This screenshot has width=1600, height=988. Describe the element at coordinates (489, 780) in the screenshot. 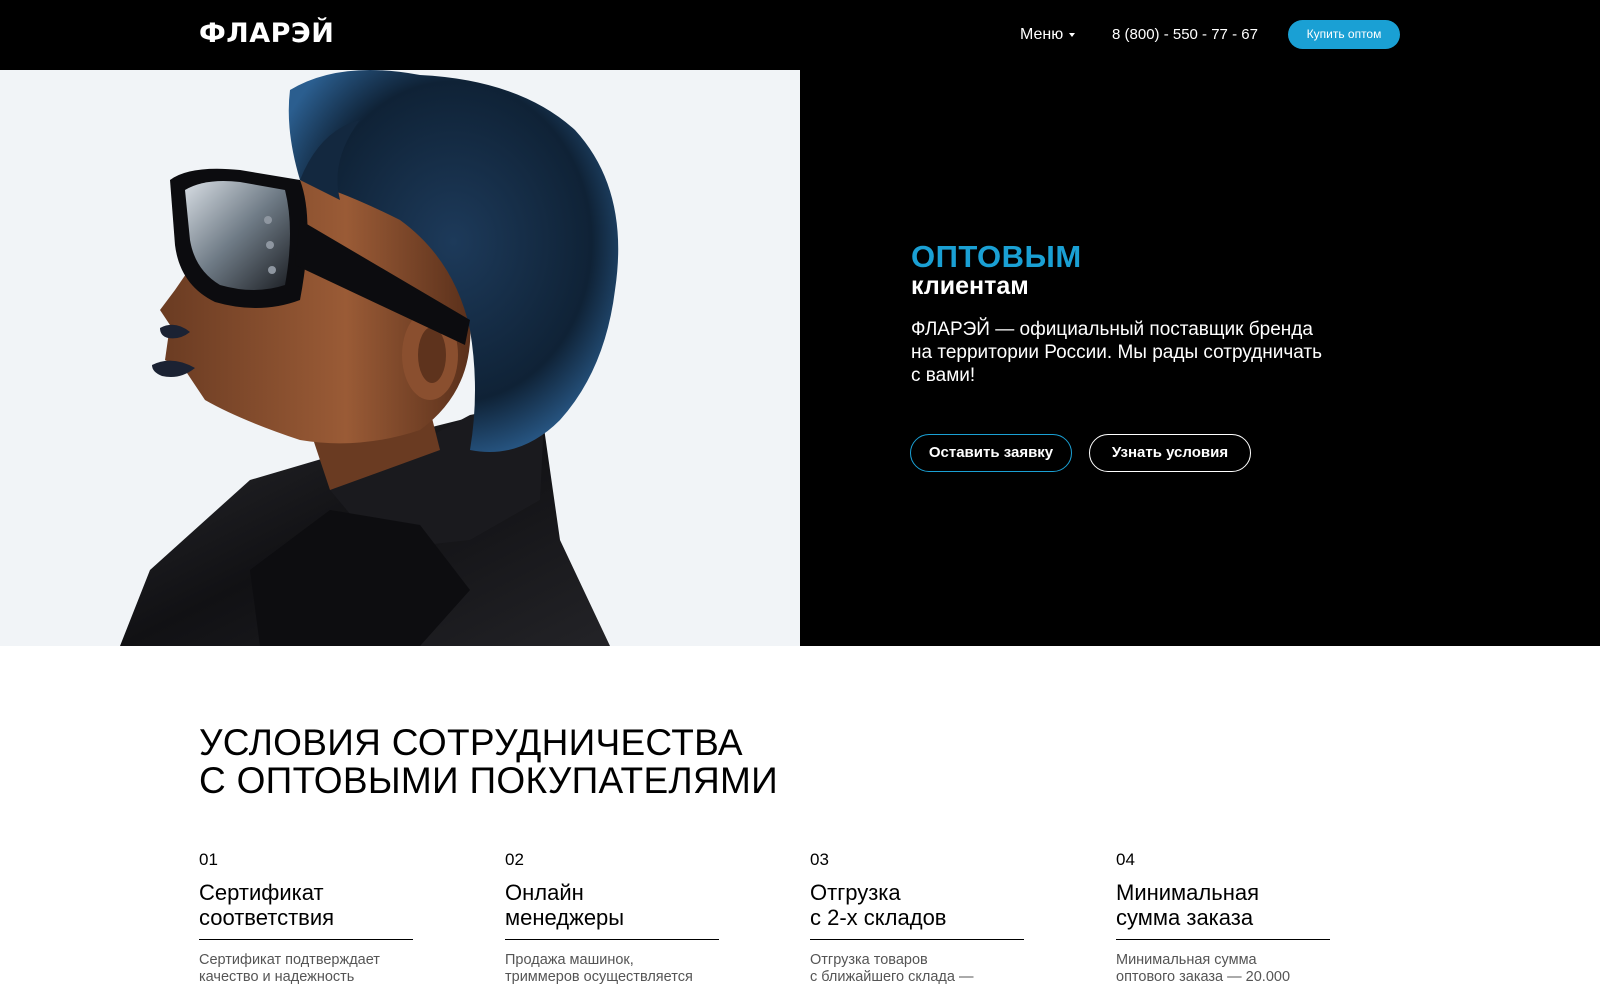

I see `terms-title-line2: С ОПТОВЫМИ ПОКУПАТЕЛЯМИ` at that location.